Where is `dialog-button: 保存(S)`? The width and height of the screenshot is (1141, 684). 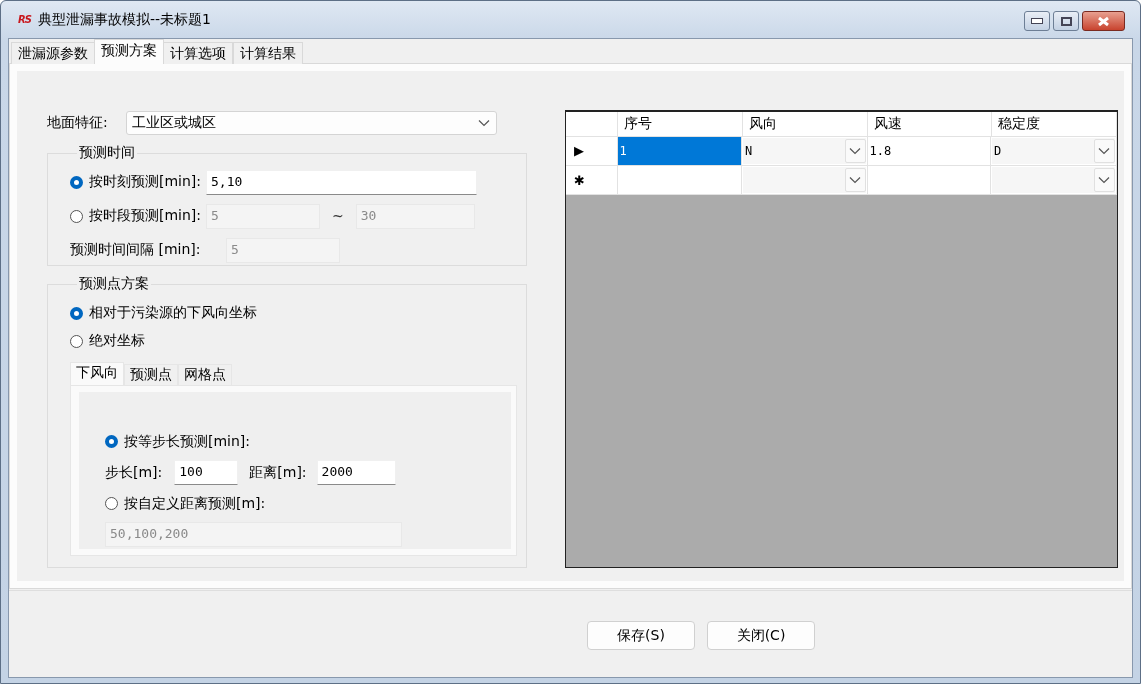 dialog-button: 保存(S) is located at coordinates (641, 635).